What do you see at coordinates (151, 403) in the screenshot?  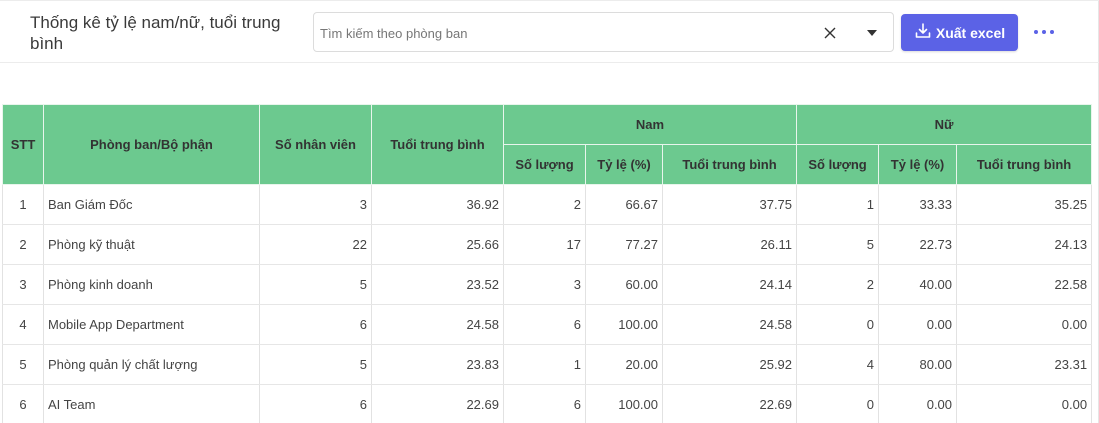 I see `cell-department: AI Team` at bounding box center [151, 403].